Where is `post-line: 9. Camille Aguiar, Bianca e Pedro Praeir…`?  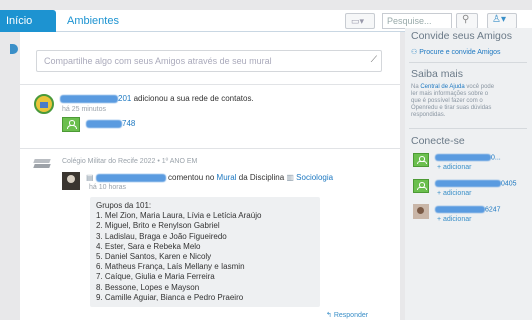 post-line: 9. Camille Aguiar, Bianca e Pedro Praeir… is located at coordinates (170, 297).